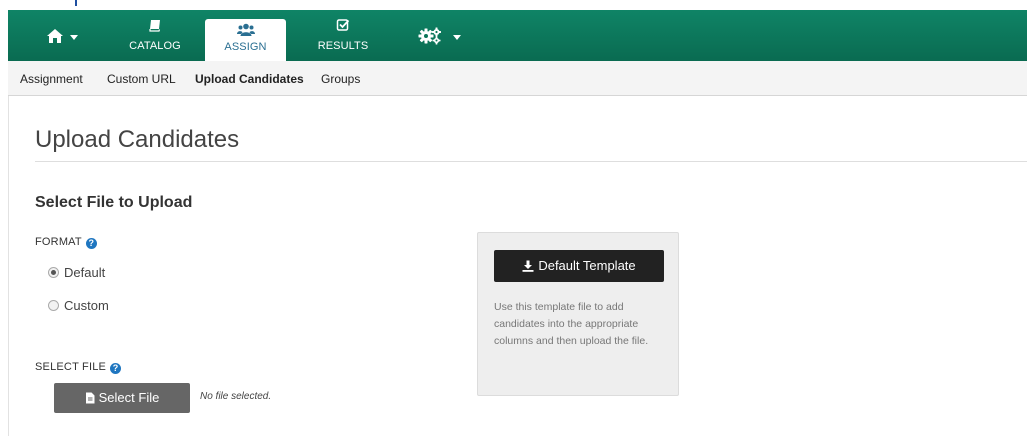  What do you see at coordinates (340, 79) in the screenshot?
I see `subnav-groups: Groups` at bounding box center [340, 79].